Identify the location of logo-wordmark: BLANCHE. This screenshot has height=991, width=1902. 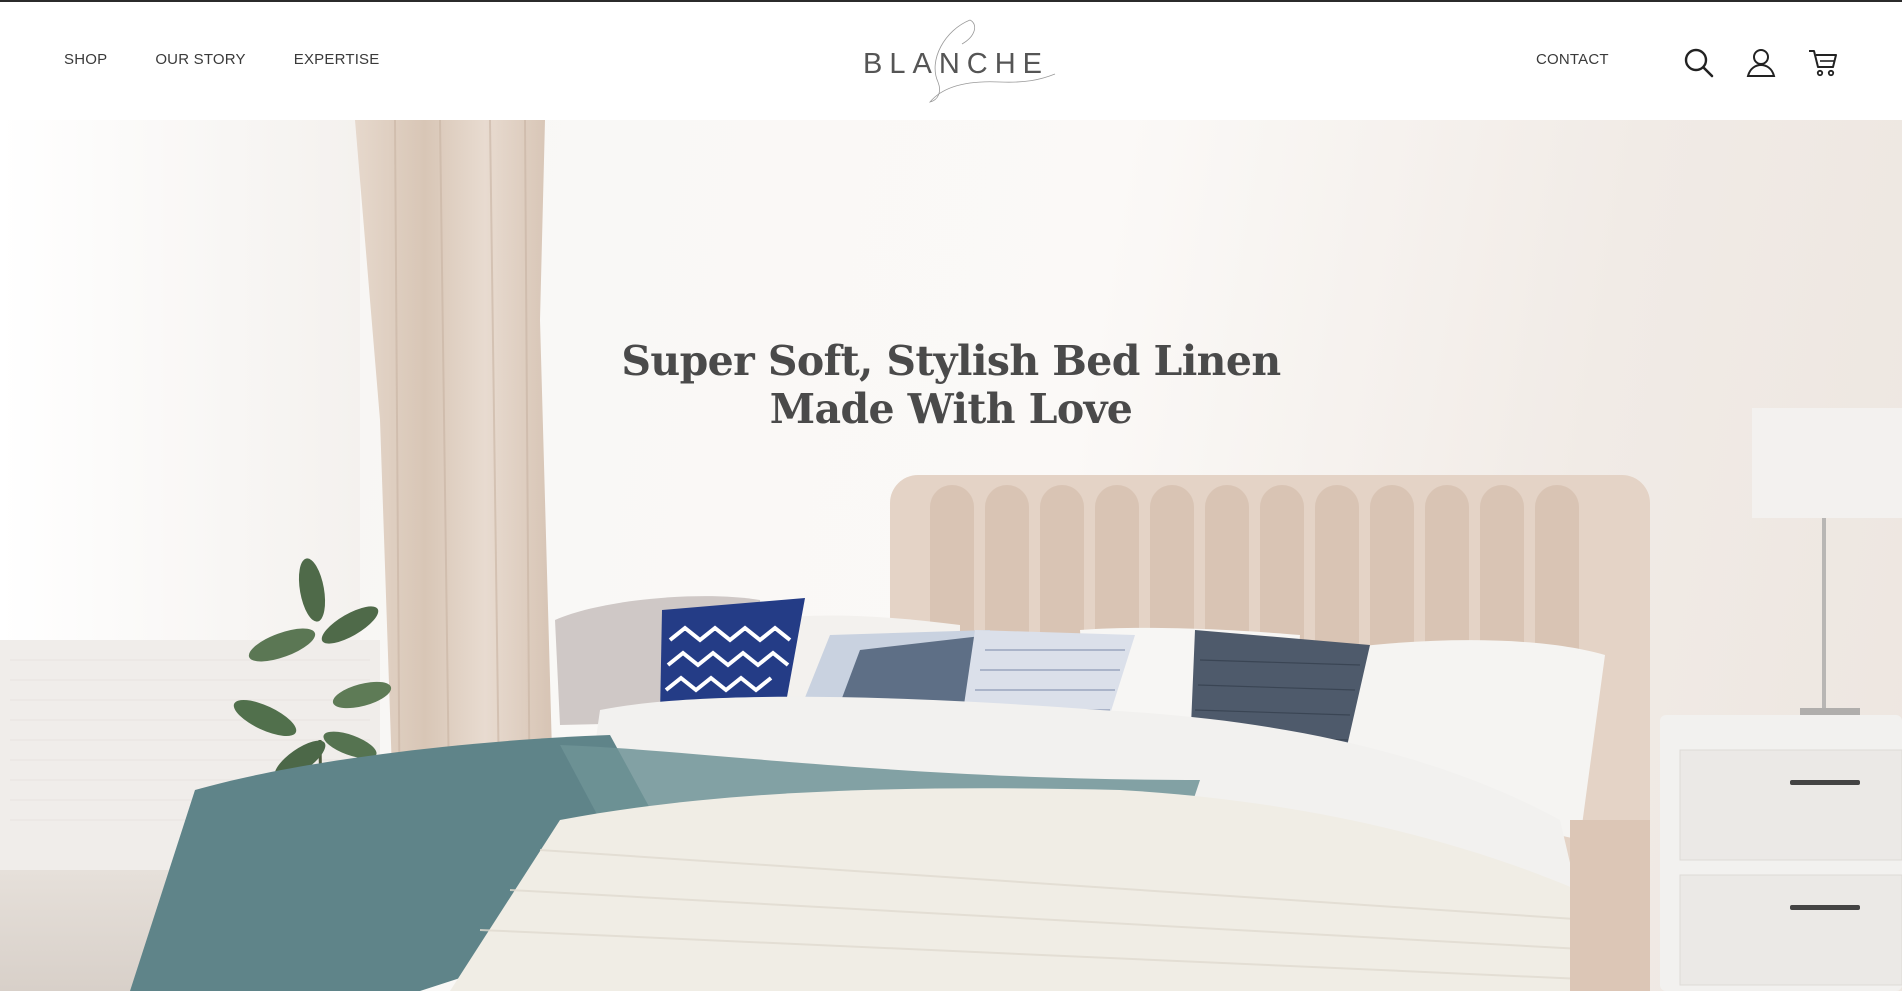
(956, 64).